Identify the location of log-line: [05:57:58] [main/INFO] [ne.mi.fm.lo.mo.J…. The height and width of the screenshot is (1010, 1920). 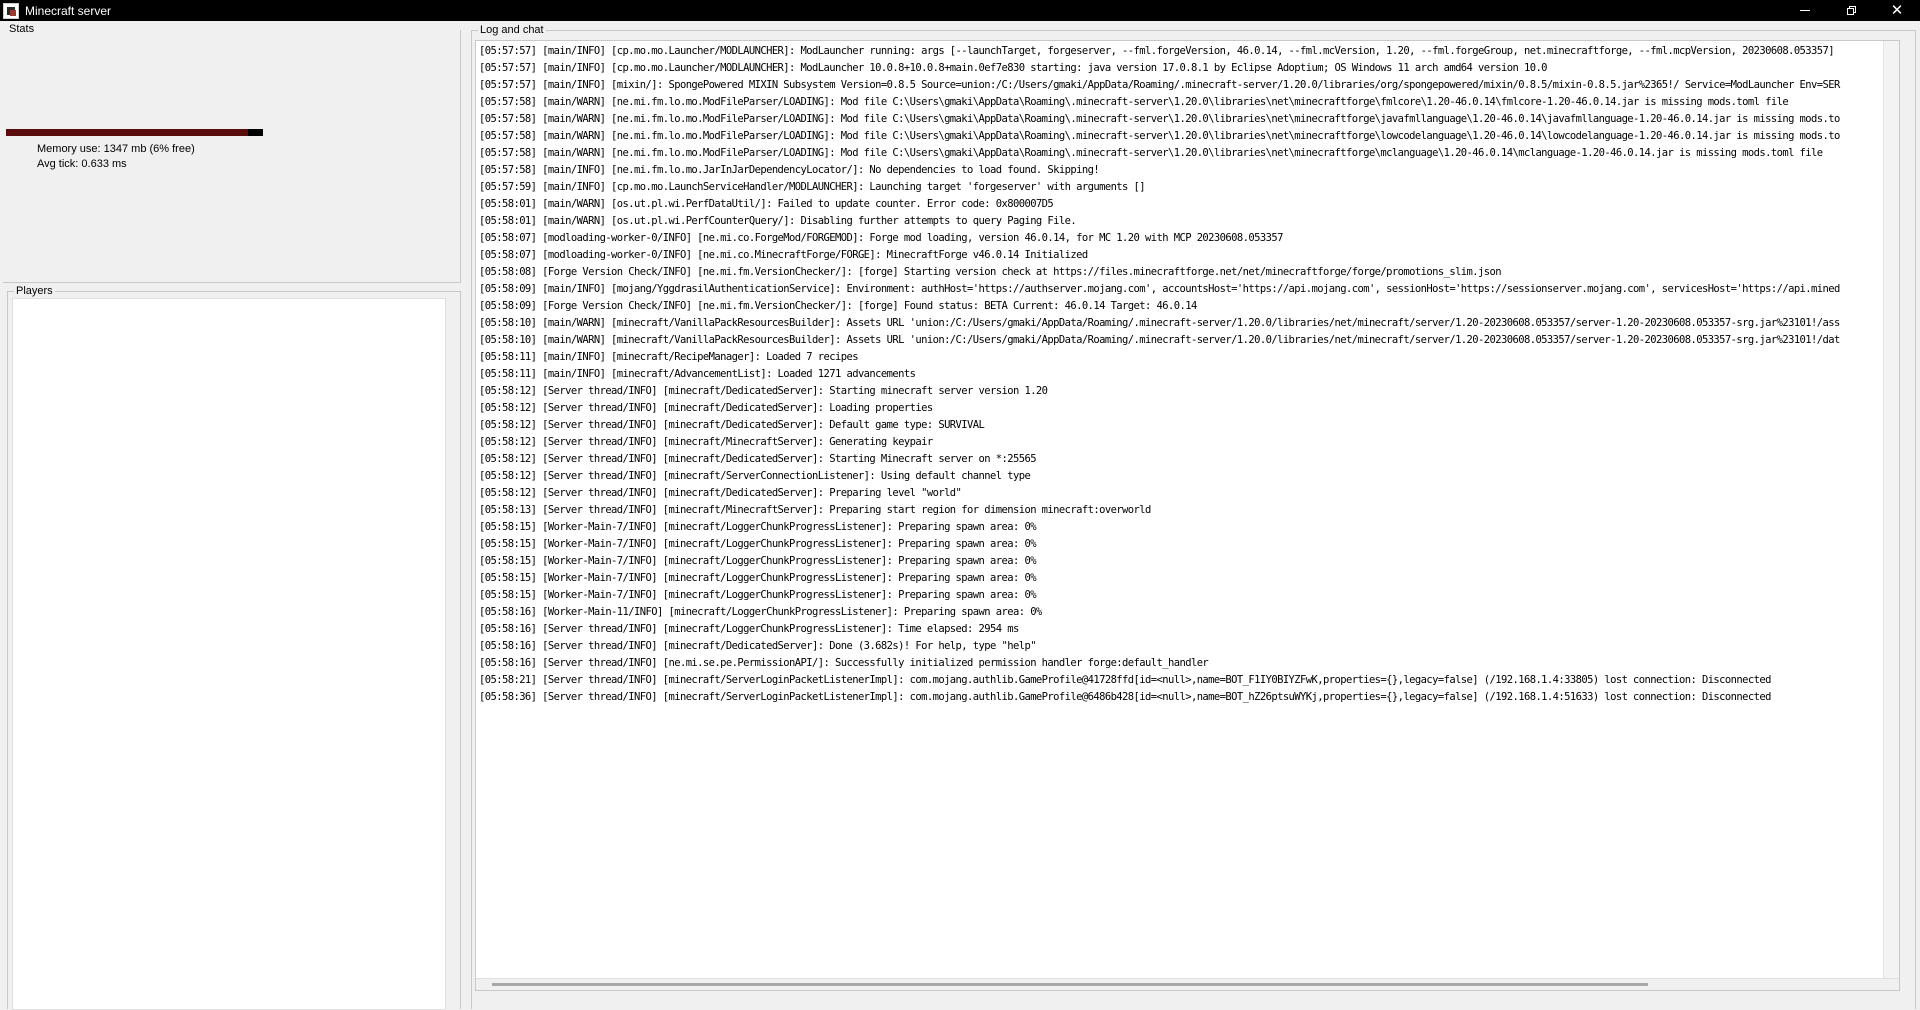
(789, 170).